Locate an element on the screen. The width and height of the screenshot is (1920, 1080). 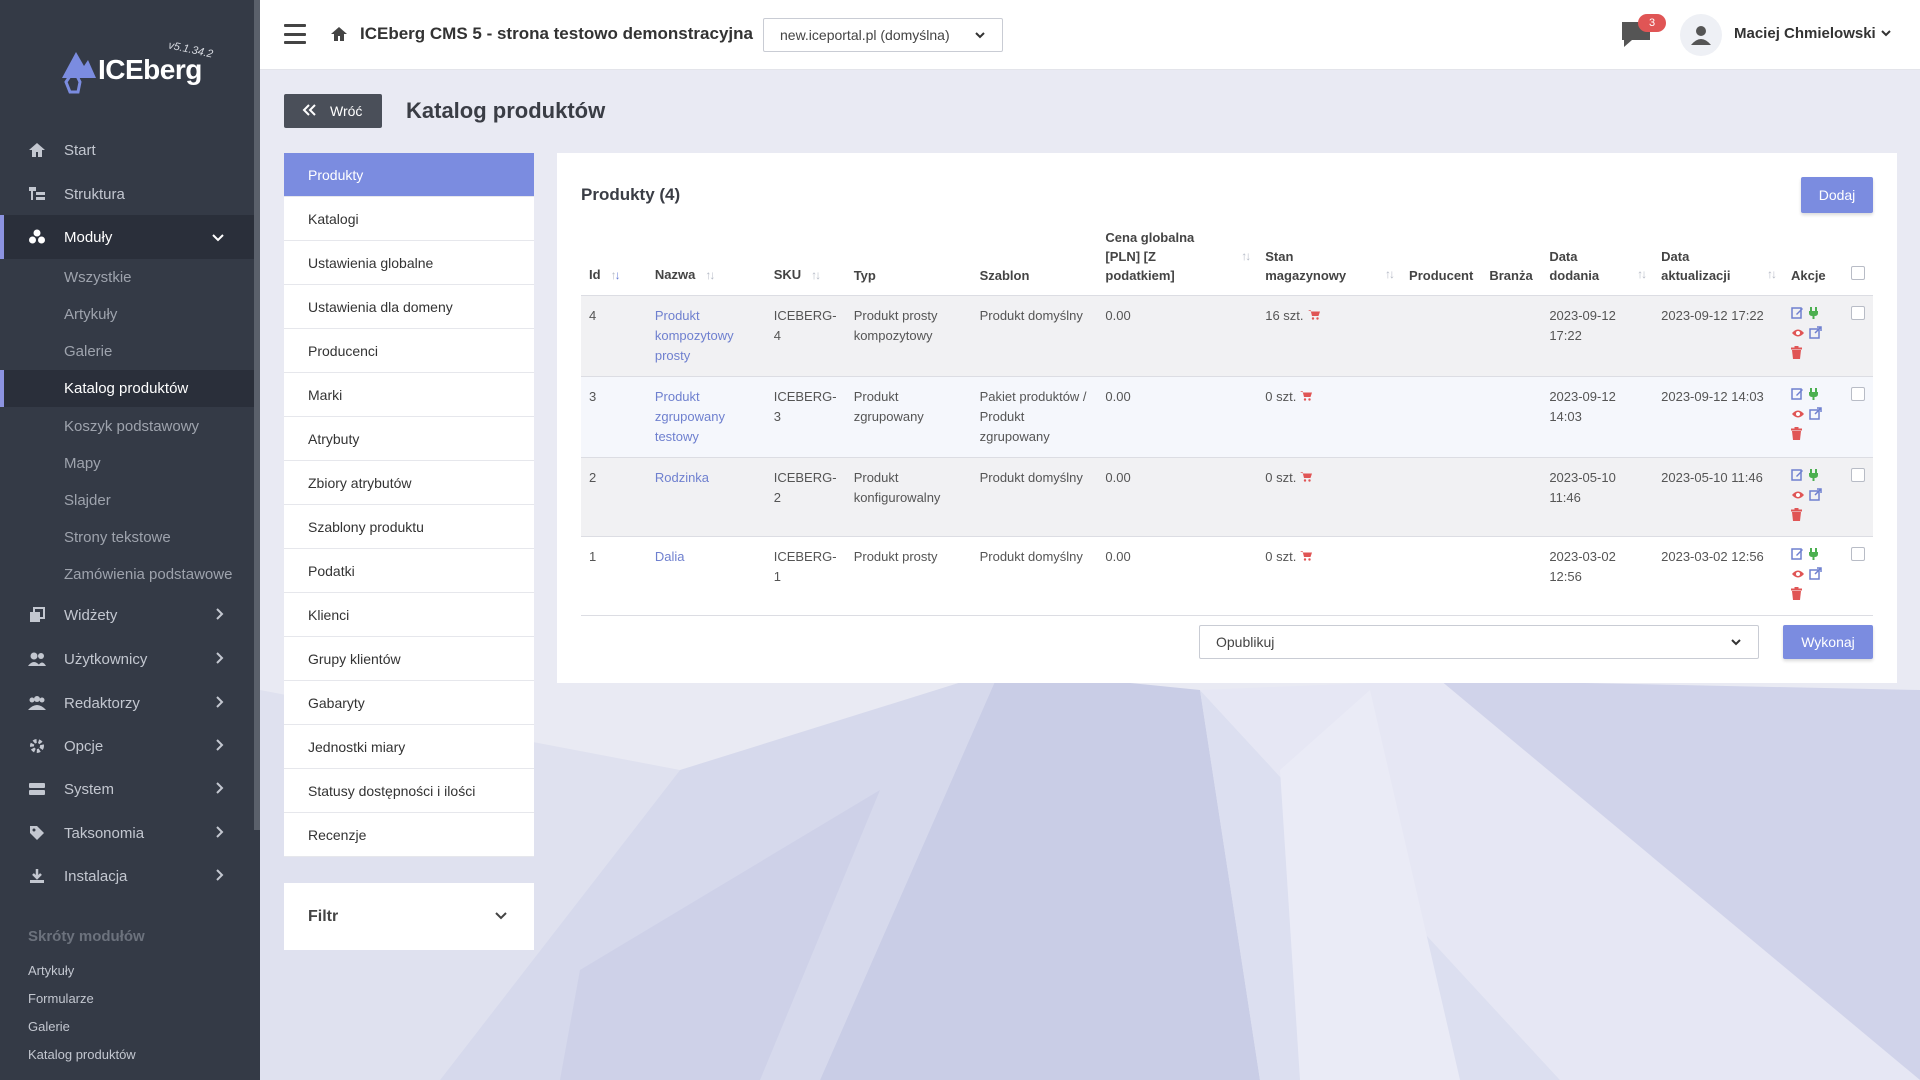
menu-item-recenzje: Recenzje is located at coordinates (409, 835).